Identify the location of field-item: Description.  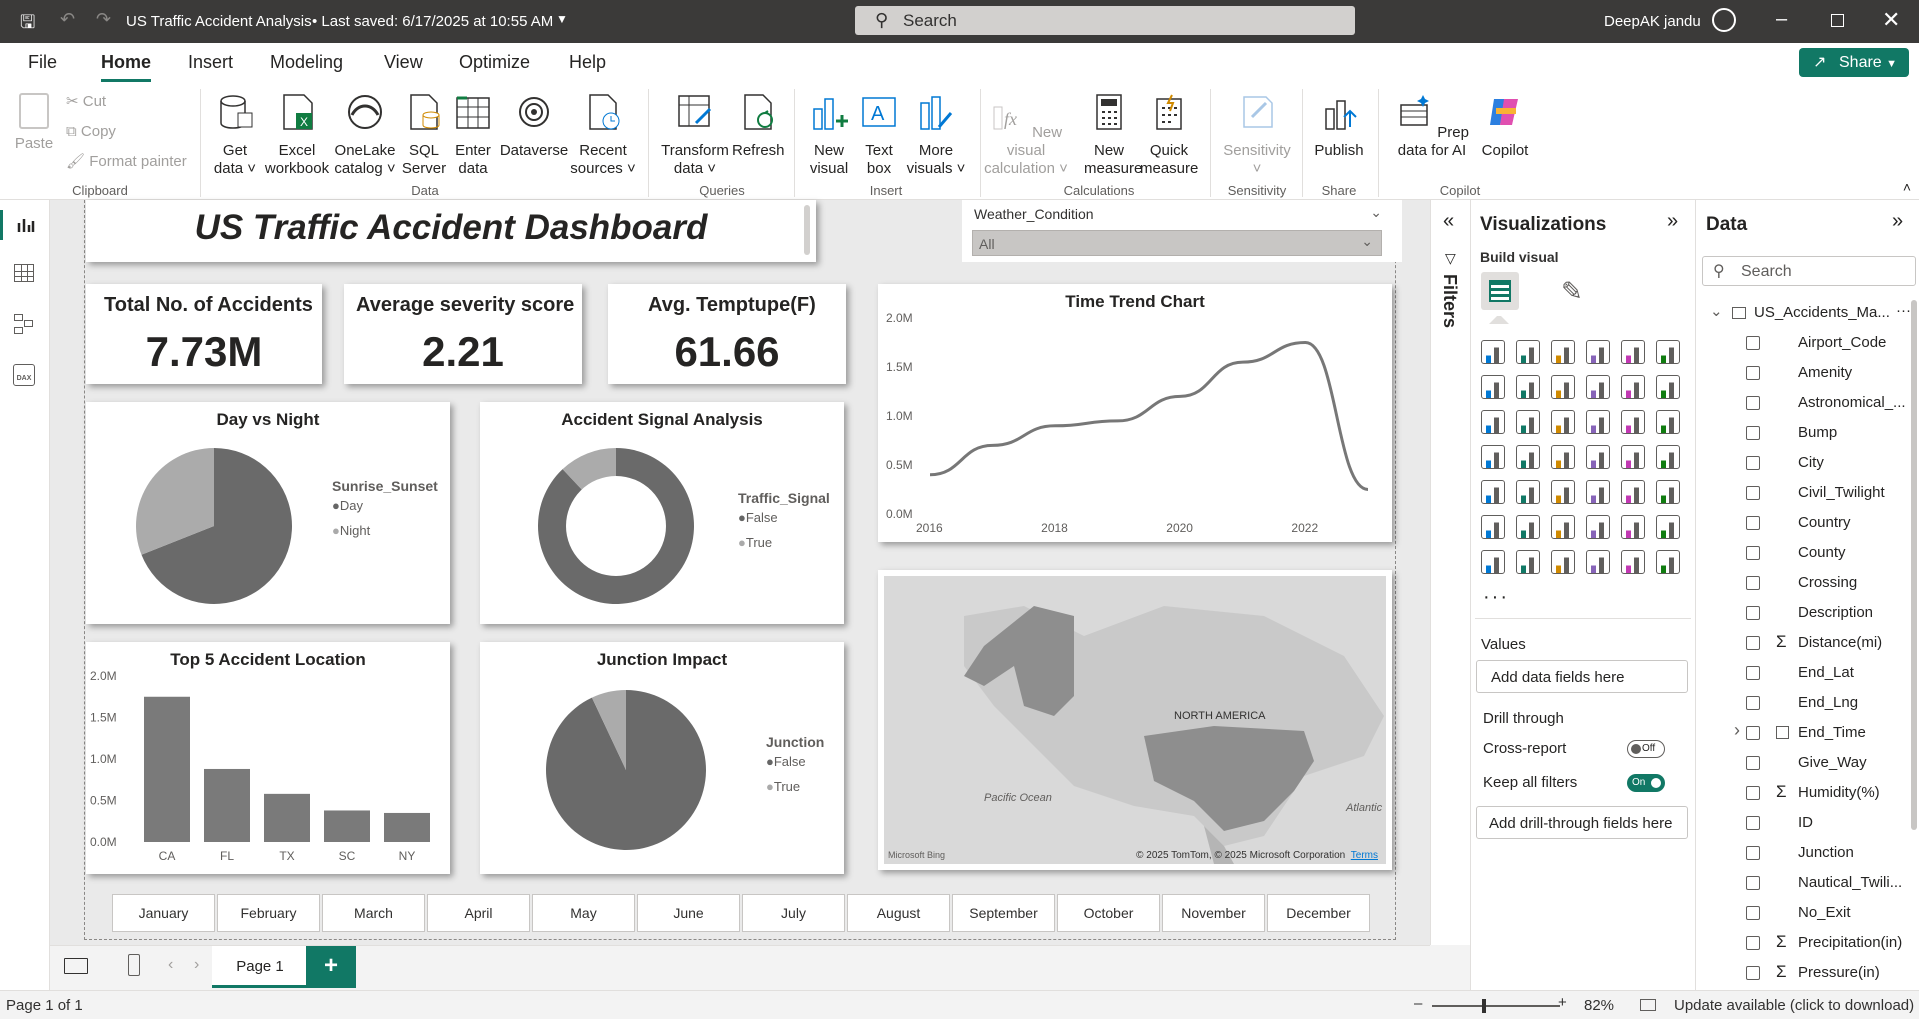
(1807, 613).